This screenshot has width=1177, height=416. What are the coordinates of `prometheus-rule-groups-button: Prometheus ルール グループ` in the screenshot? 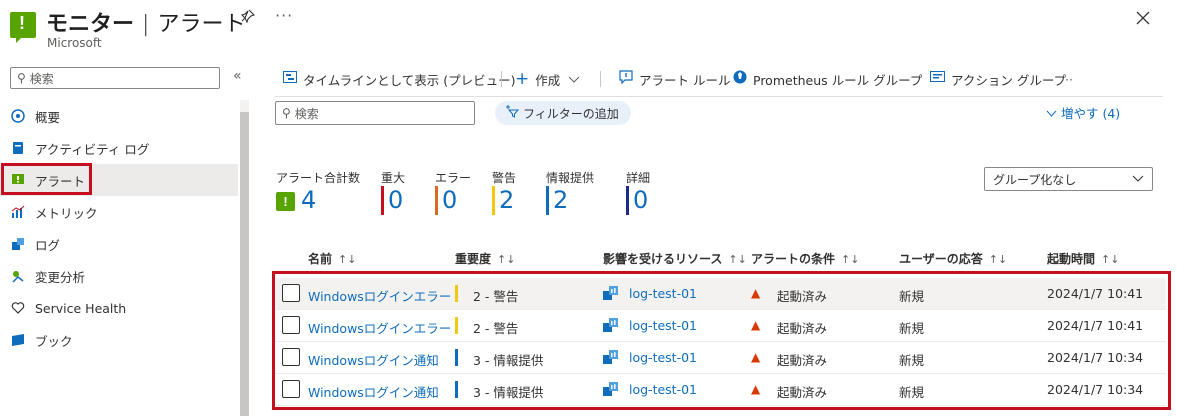 It's located at (827, 79).